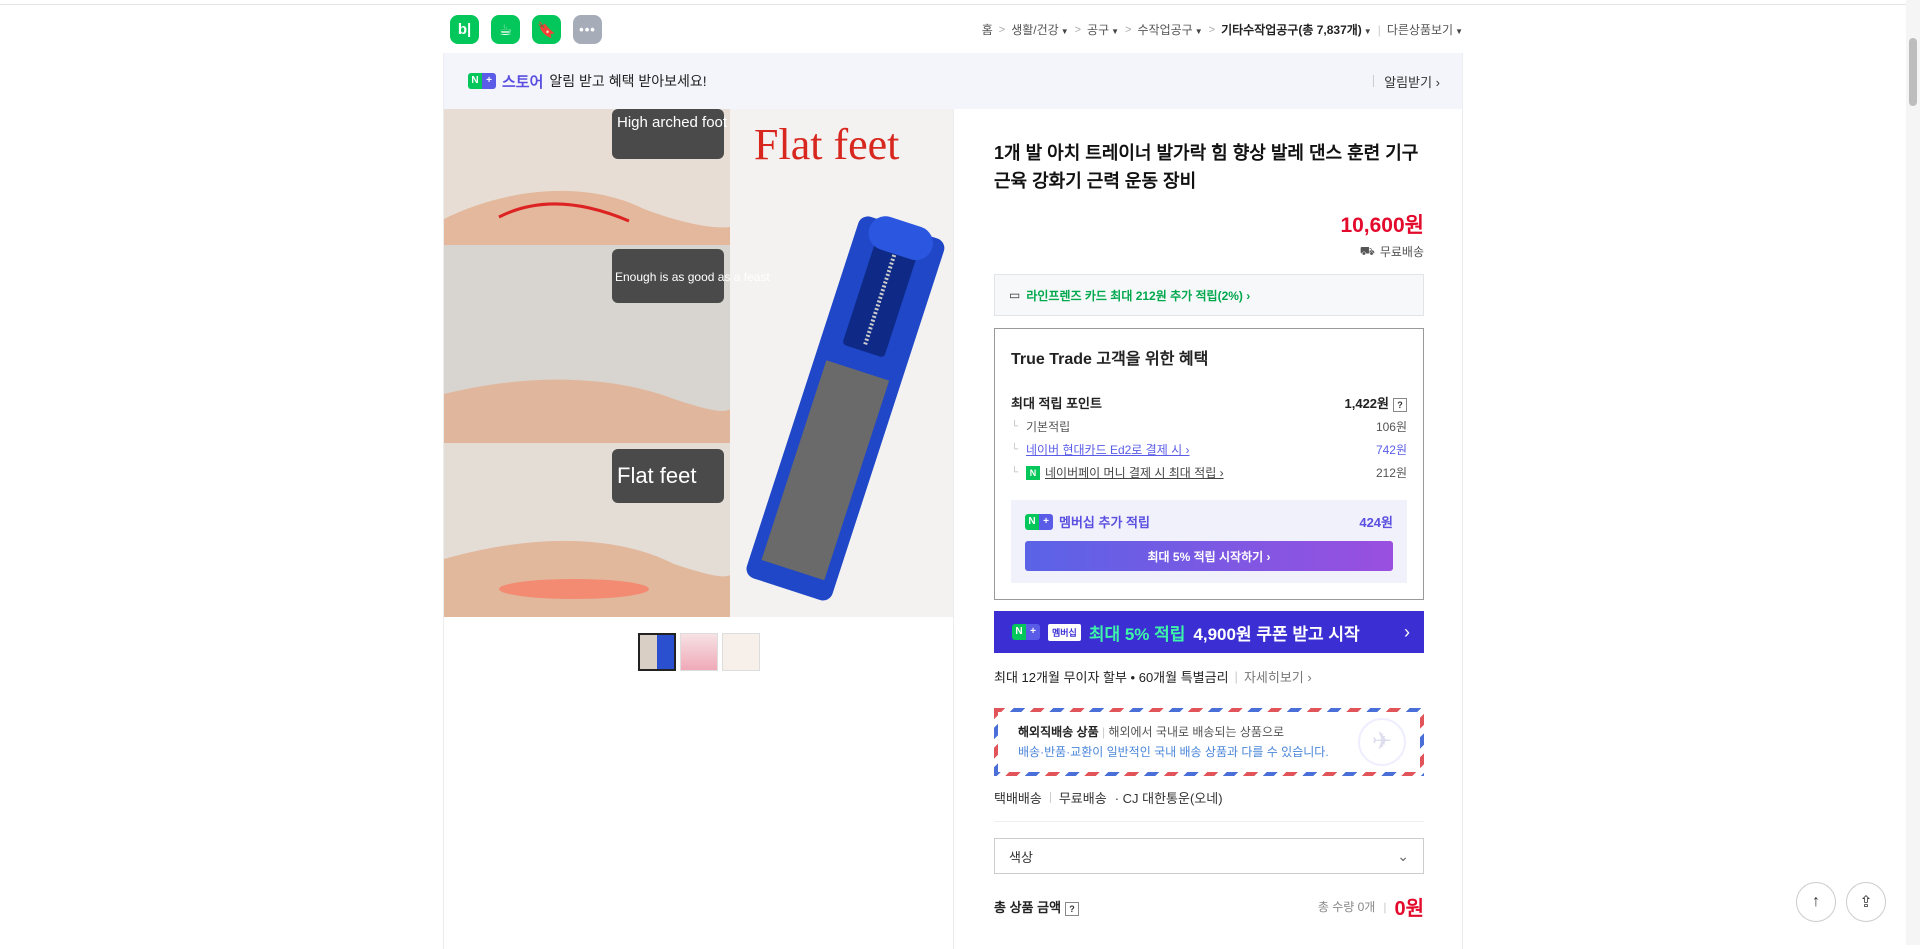 The image size is (1920, 949). What do you see at coordinates (1170, 29) in the screenshot?
I see `breadcrumb-category-3: 수작업공구 ▼` at bounding box center [1170, 29].